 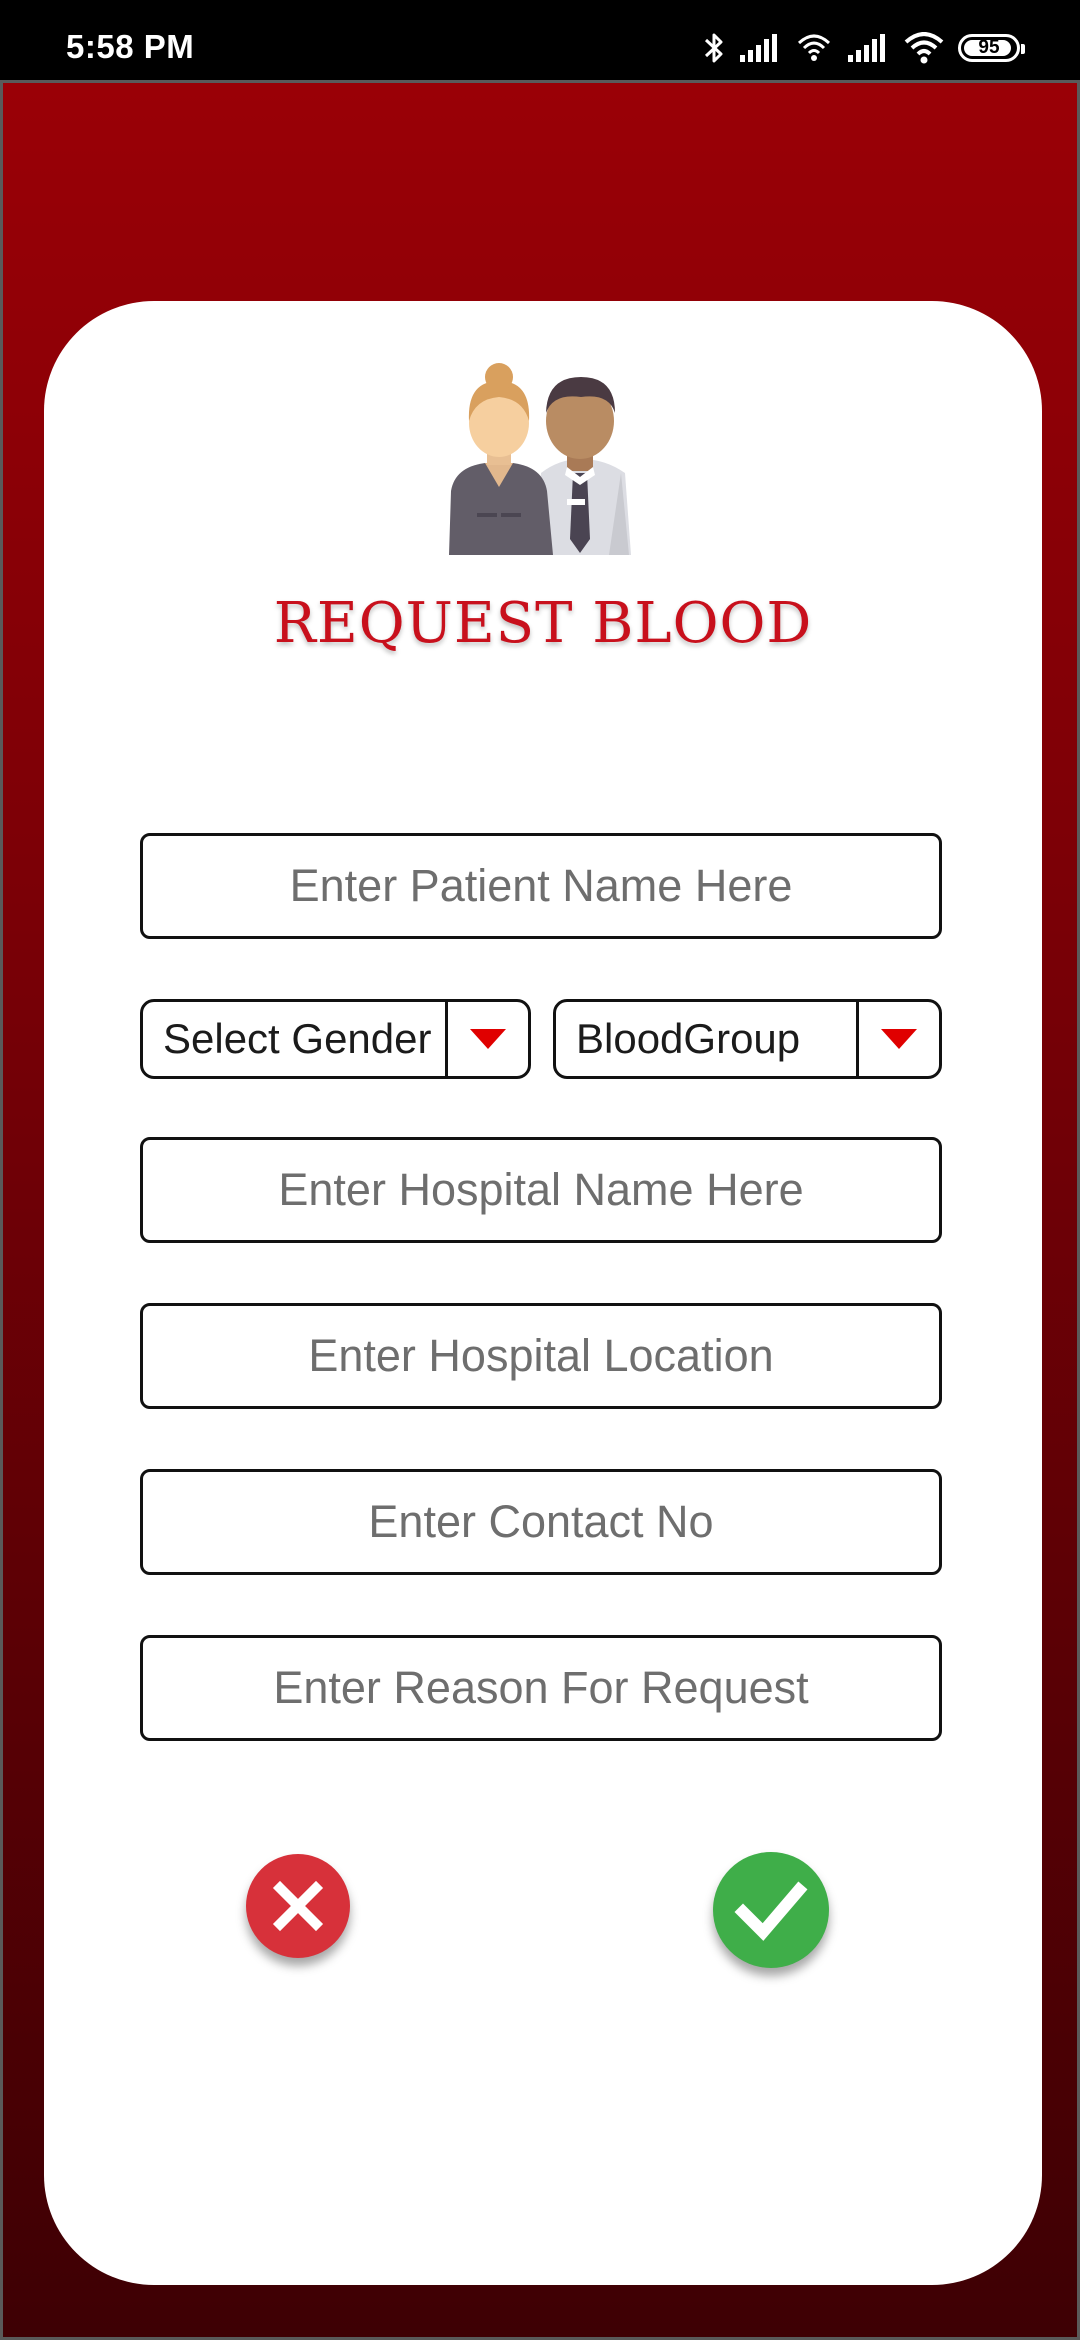 What do you see at coordinates (688, 1038) in the screenshot?
I see `blood-group-select-label: BloodGroup` at bounding box center [688, 1038].